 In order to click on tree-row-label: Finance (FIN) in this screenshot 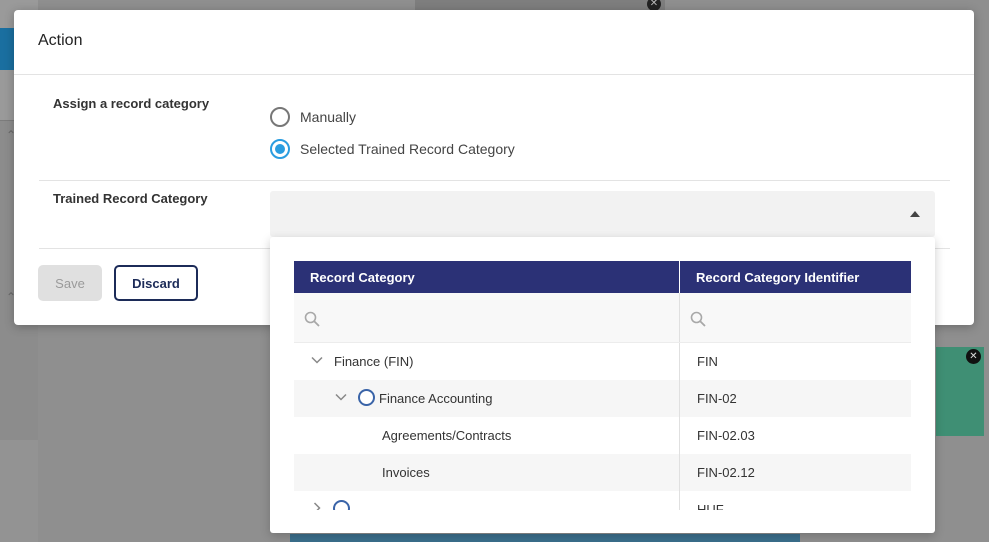, I will do `click(373, 361)`.